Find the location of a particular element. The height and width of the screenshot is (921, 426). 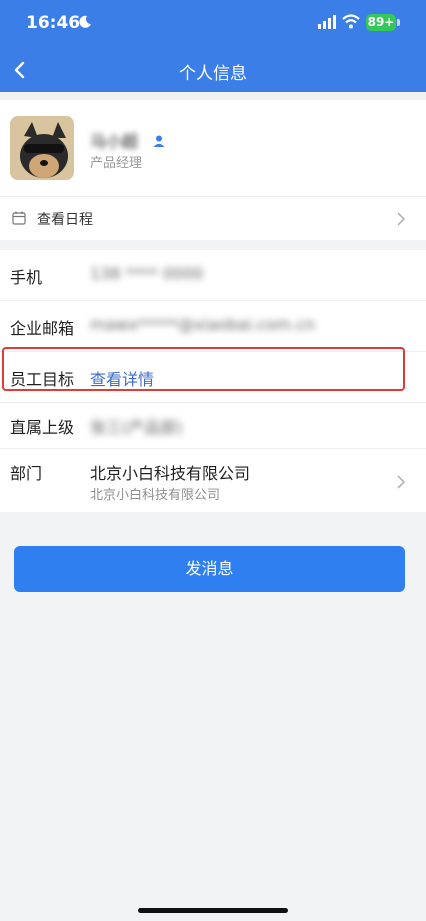

avatar is located at coordinates (42, 148).